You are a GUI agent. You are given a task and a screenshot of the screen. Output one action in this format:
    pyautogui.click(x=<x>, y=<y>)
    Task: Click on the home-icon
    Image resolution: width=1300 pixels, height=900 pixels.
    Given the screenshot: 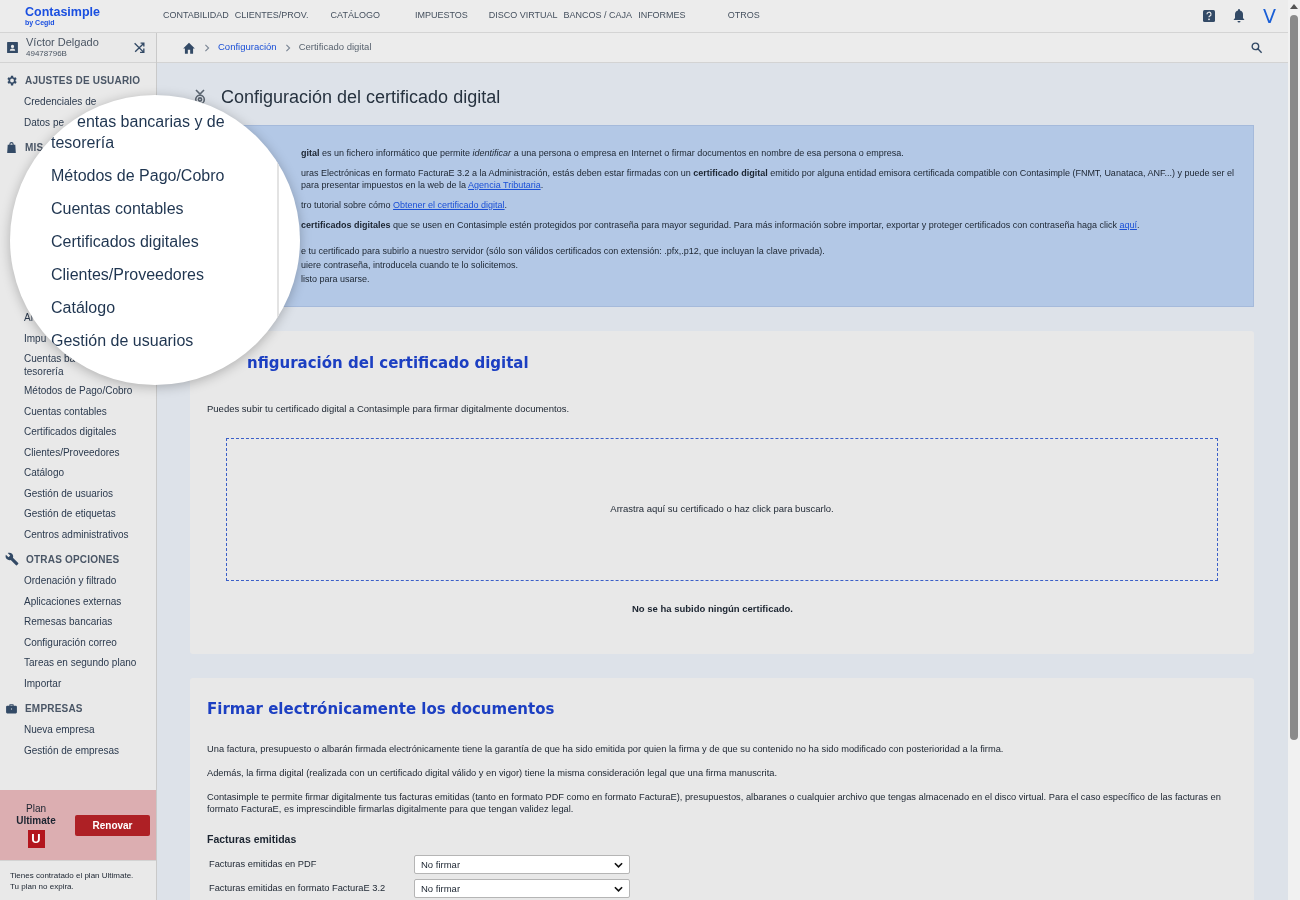 What is the action you would take?
    pyautogui.click(x=189, y=47)
    